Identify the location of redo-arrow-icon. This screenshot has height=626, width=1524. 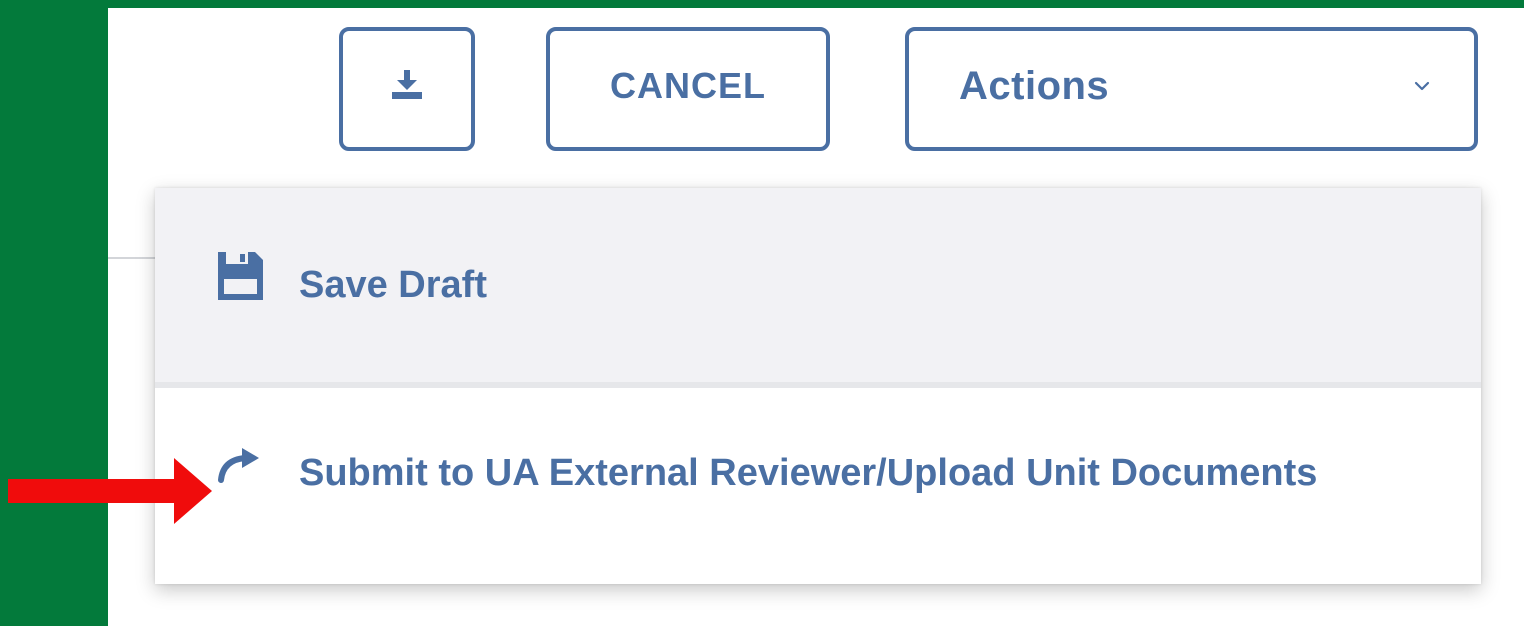
(238, 466).